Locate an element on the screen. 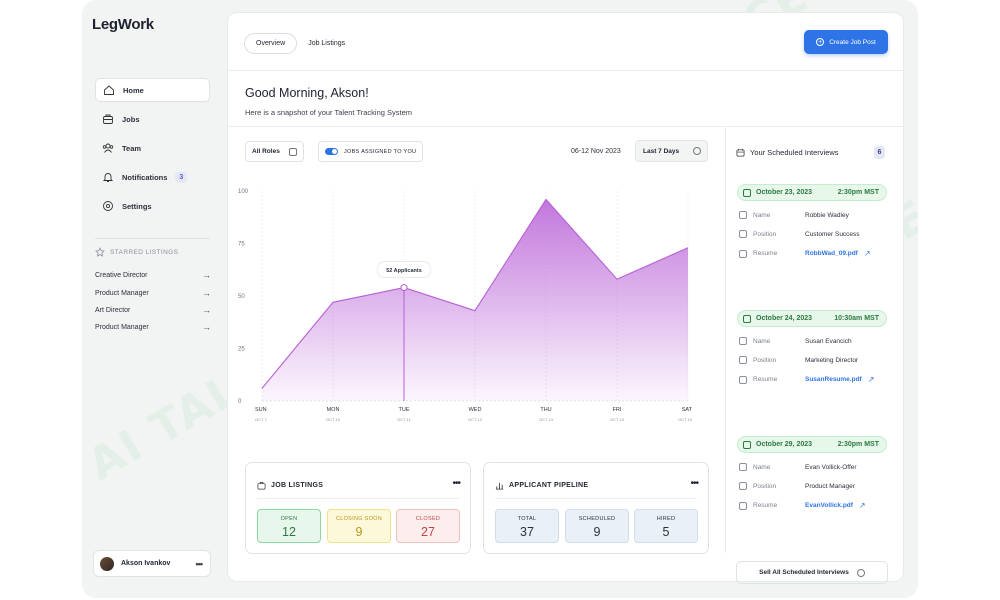 The image size is (1000, 600). tab-overview: Overview is located at coordinates (271, 43).